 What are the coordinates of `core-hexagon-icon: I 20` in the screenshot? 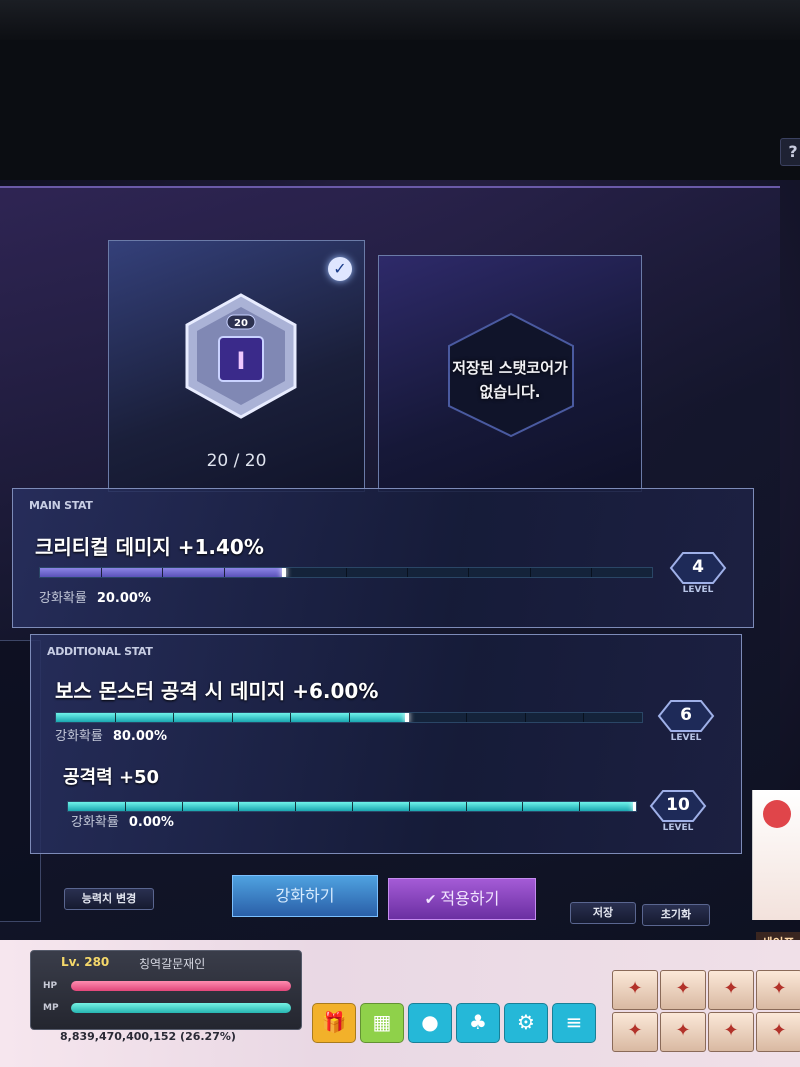 It's located at (241, 356).